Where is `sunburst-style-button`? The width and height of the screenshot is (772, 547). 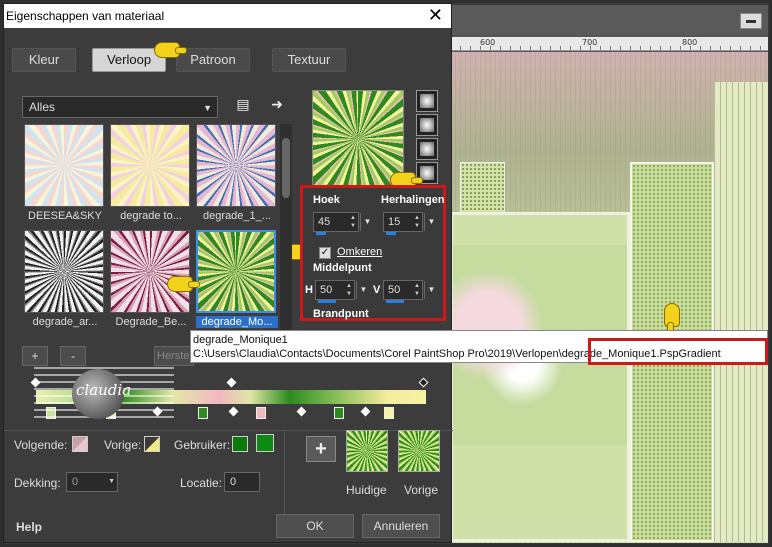 sunburst-style-button is located at coordinates (427, 149).